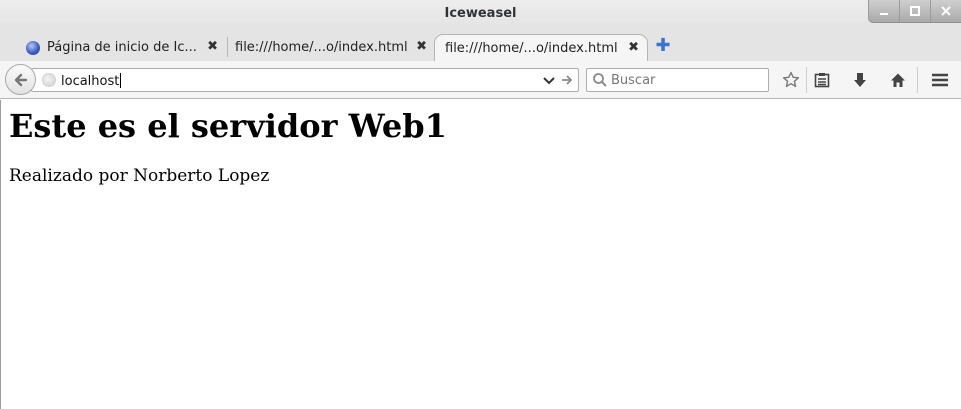  I want to click on bookmarks-menu-button, so click(822, 80).